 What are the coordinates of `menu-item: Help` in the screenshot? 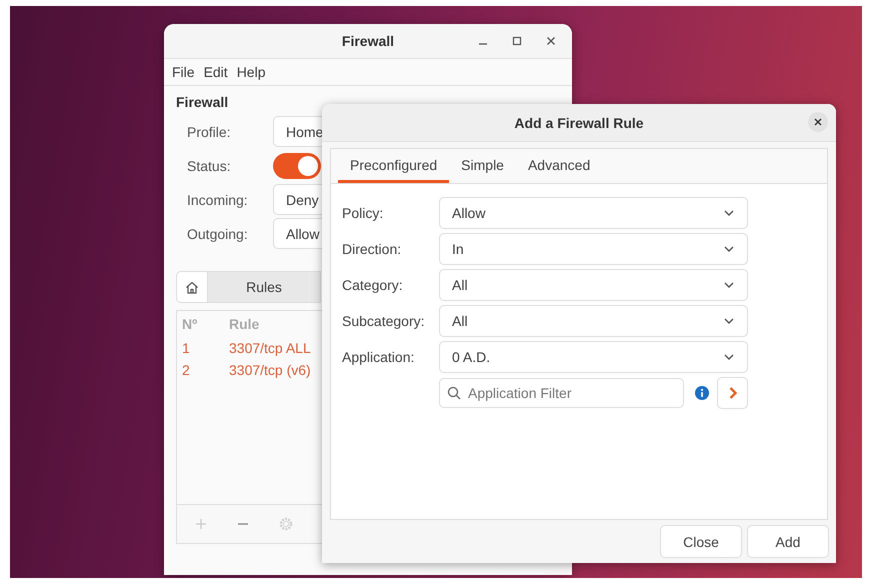 It's located at (251, 72).